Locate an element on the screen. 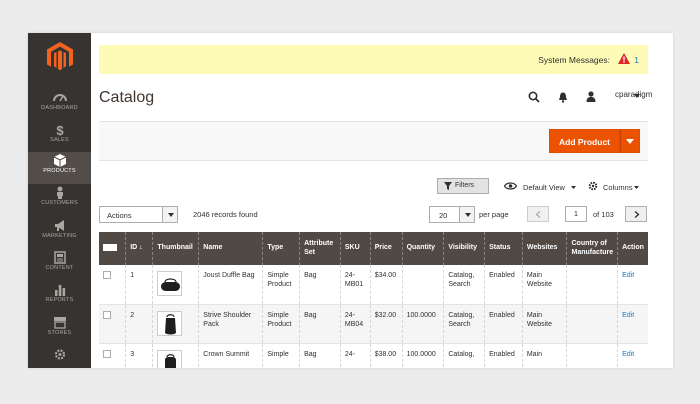 Image resolution: width=700 pixels, height=404 pixels. per-page-label: per page is located at coordinates (494, 214).